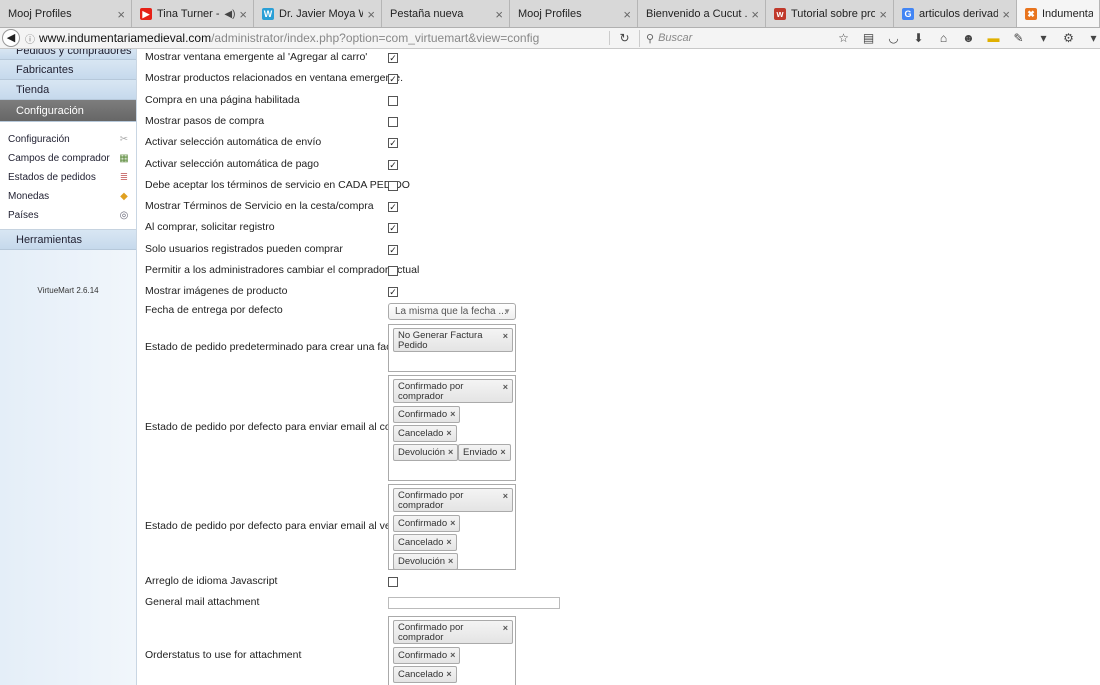 The width and height of the screenshot is (1100, 685). Describe the element at coordinates (68, 240) in the screenshot. I see `sidebar-head-tools: Herramientas` at that location.